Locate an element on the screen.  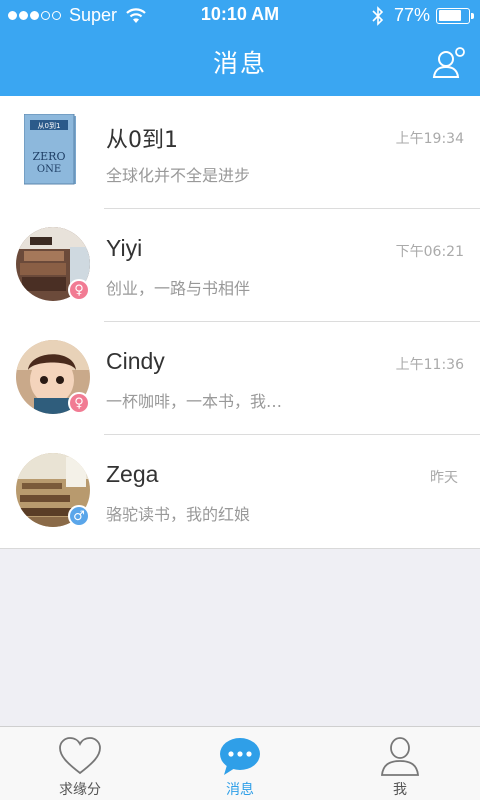
message-time: 上午11:36 is located at coordinates (429, 365).